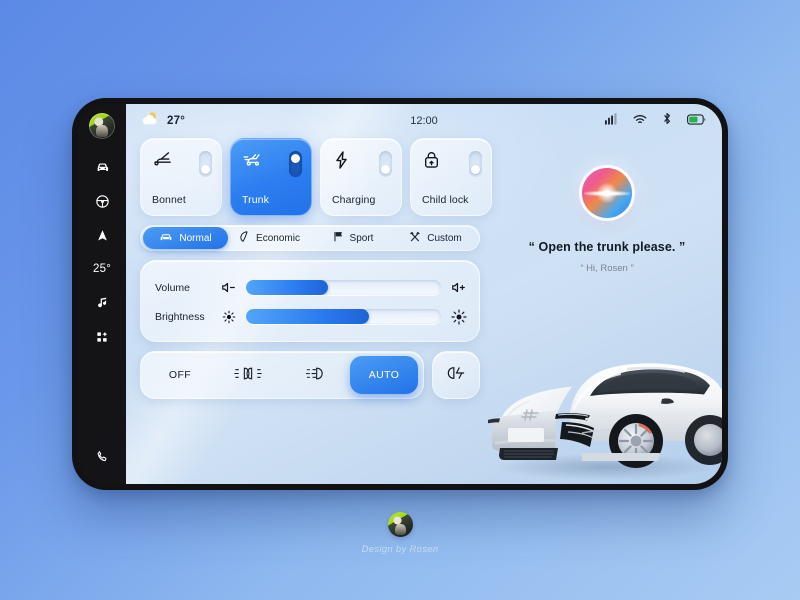  What do you see at coordinates (667, 121) in the screenshot?
I see `bluetooth-icon` at bounding box center [667, 121].